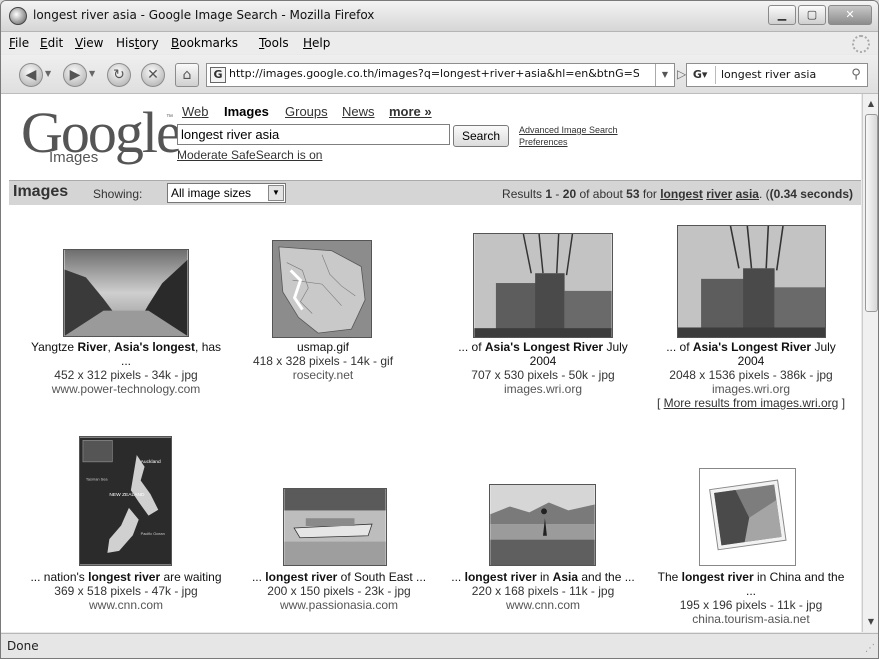 The height and width of the screenshot is (659, 879). I want to click on image-size-select: All image sizes ▼, so click(226, 193).